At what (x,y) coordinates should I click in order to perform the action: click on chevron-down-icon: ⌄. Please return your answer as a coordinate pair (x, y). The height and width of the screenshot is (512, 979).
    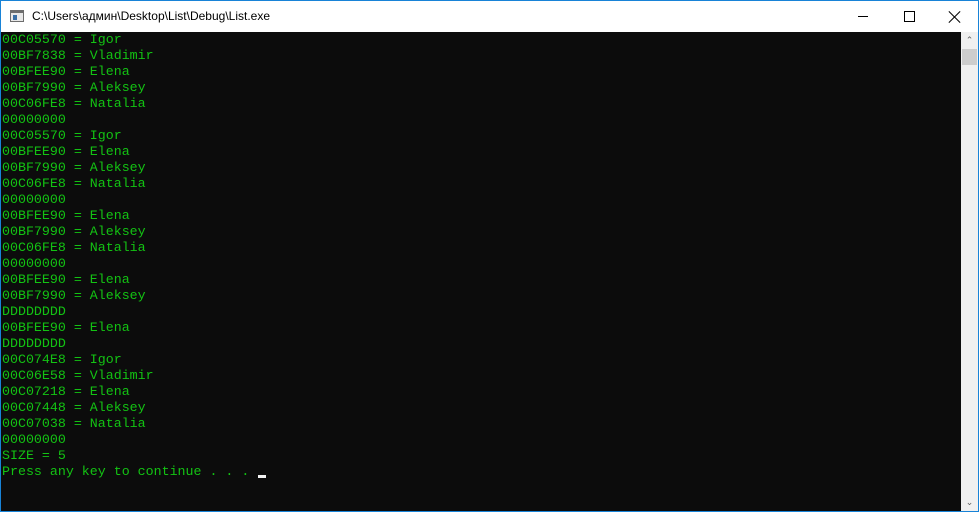
    Looking at the image, I should click on (969, 502).